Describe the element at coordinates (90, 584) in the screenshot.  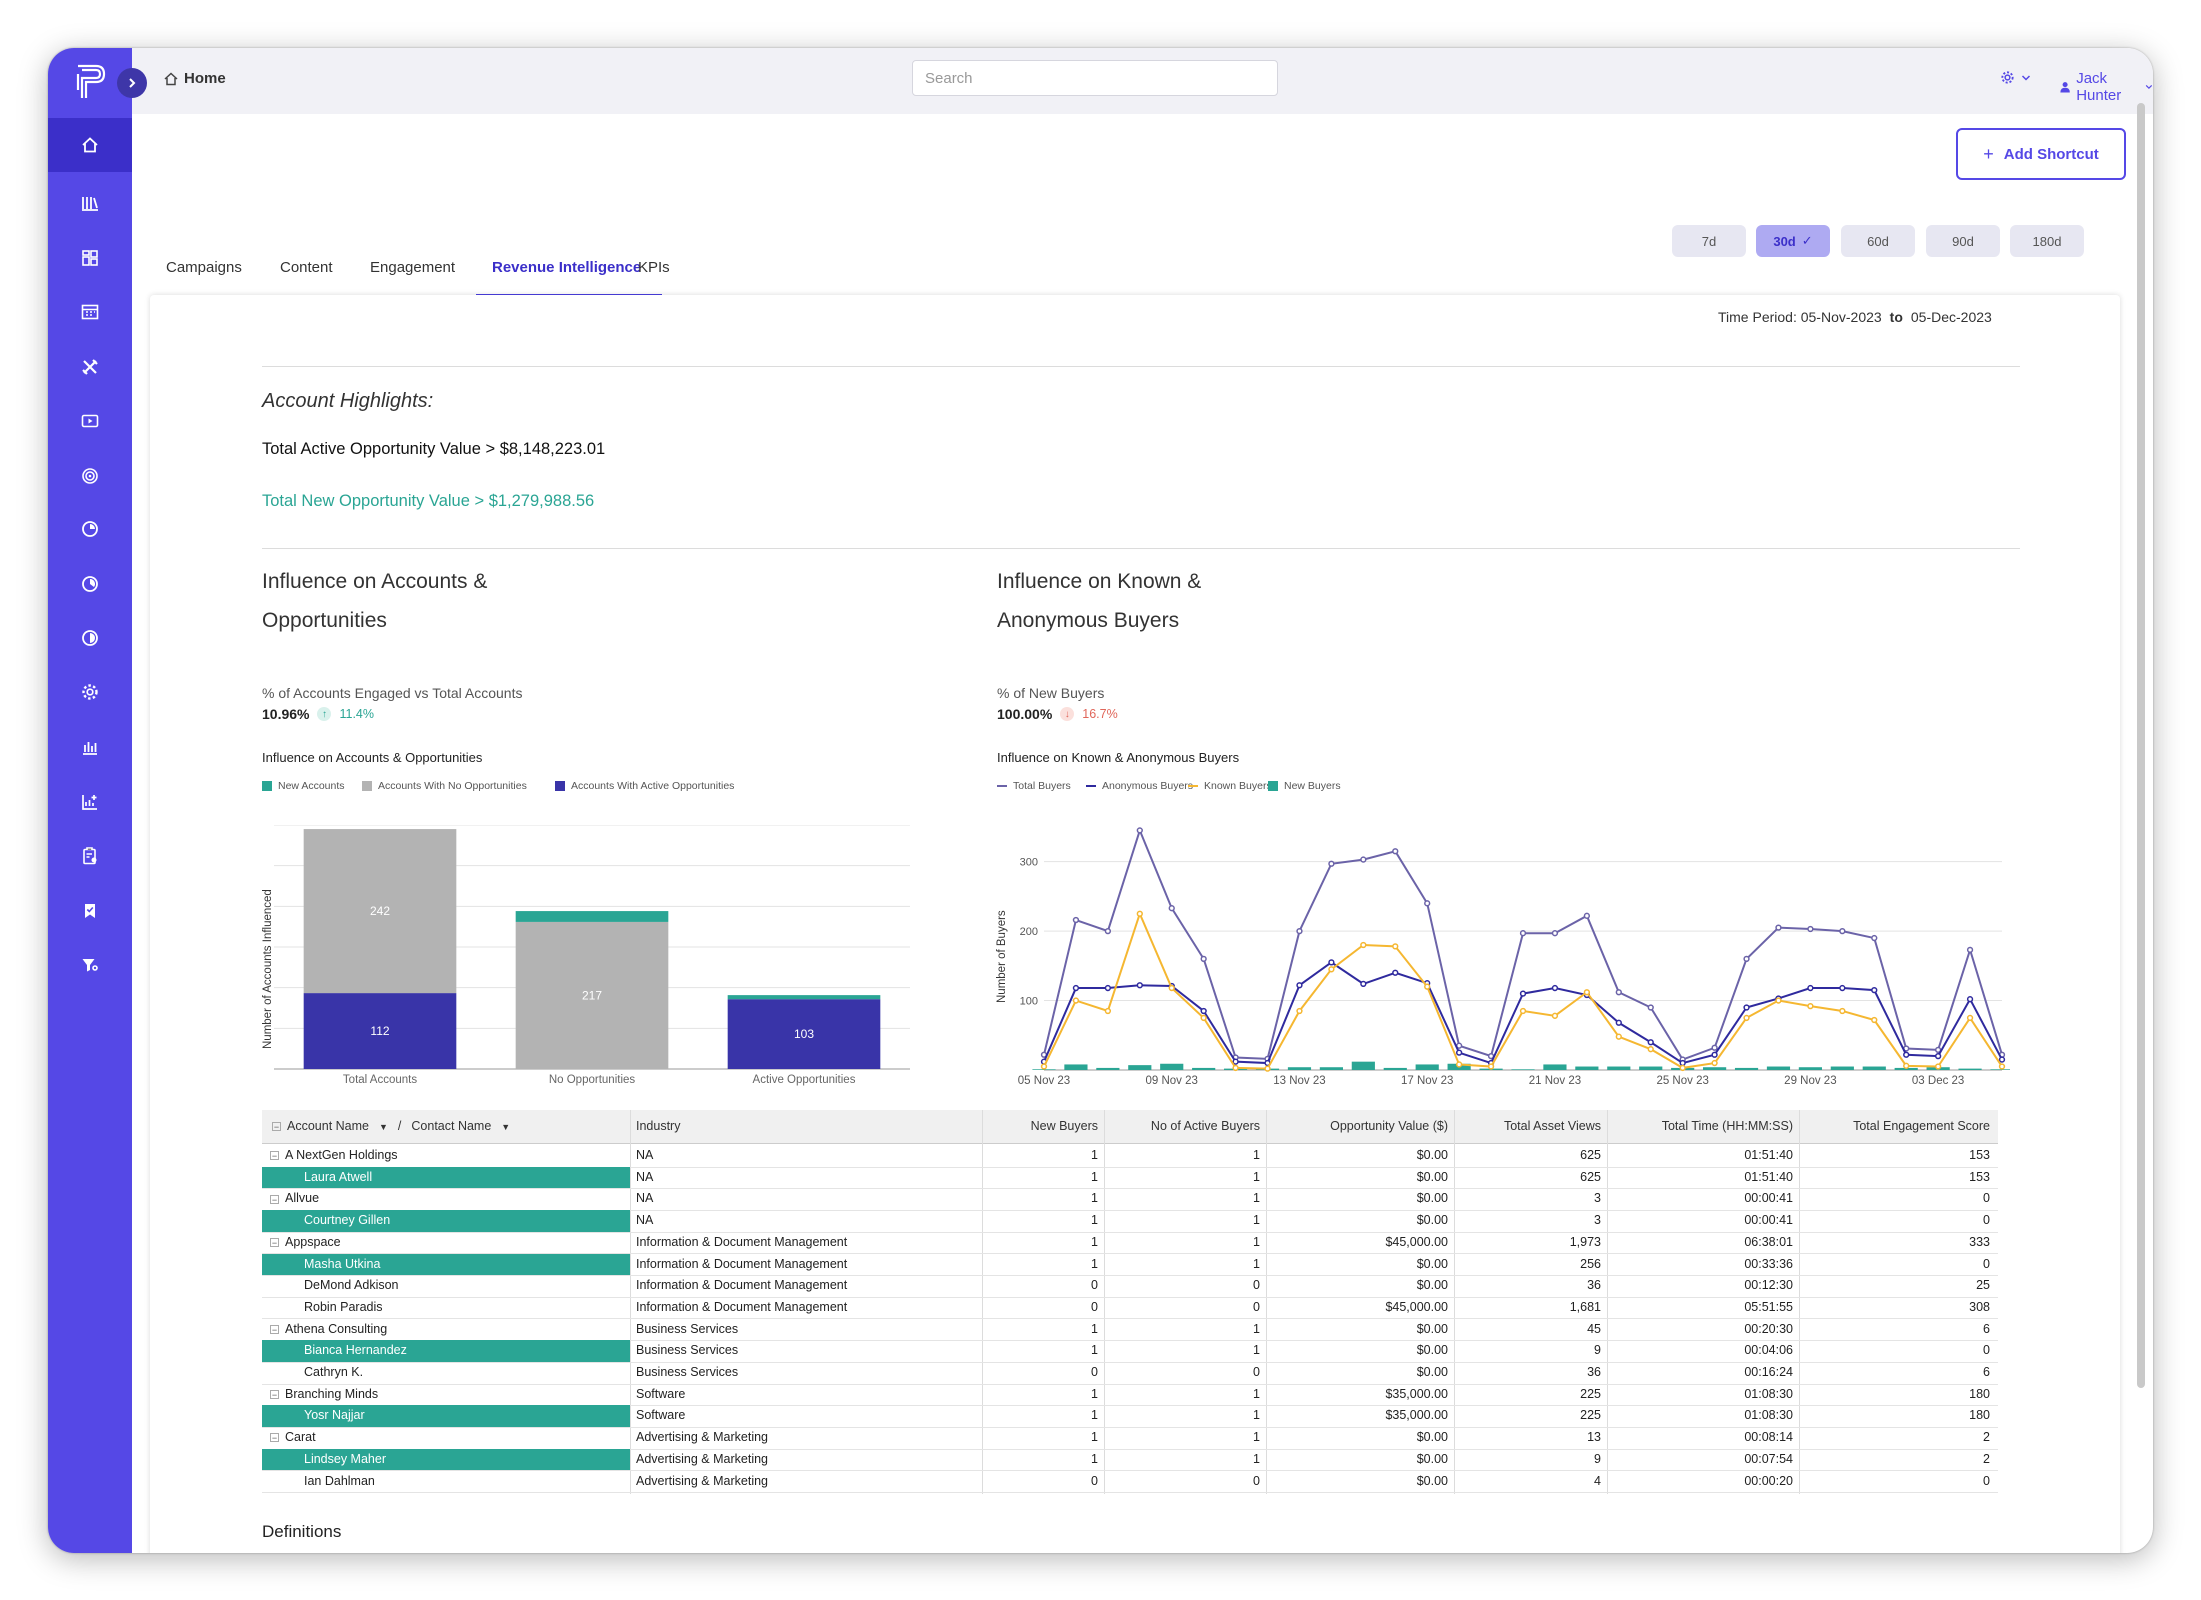
I see `sidebar-item-pie-chart-alt` at that location.